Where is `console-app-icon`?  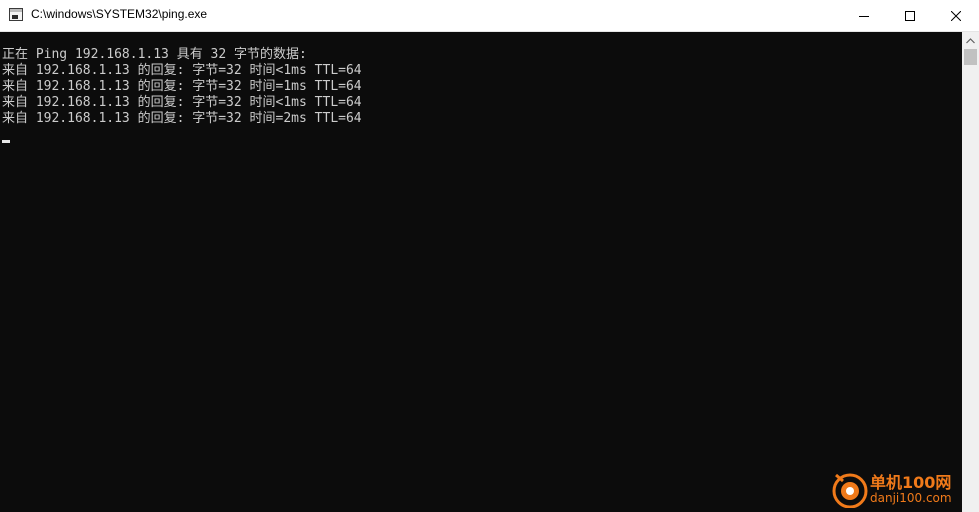
console-app-icon is located at coordinates (16, 14).